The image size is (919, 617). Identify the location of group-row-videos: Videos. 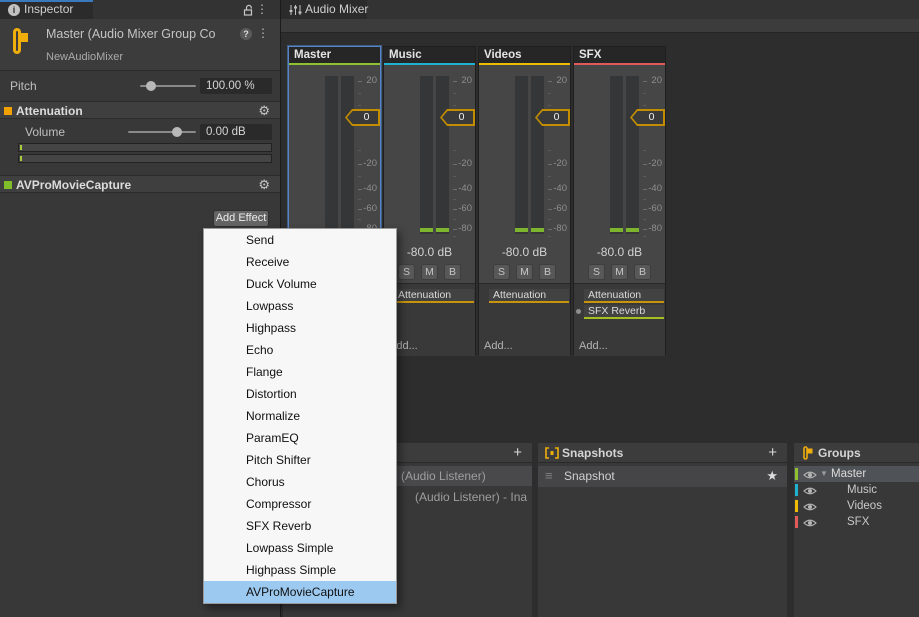
(856, 506).